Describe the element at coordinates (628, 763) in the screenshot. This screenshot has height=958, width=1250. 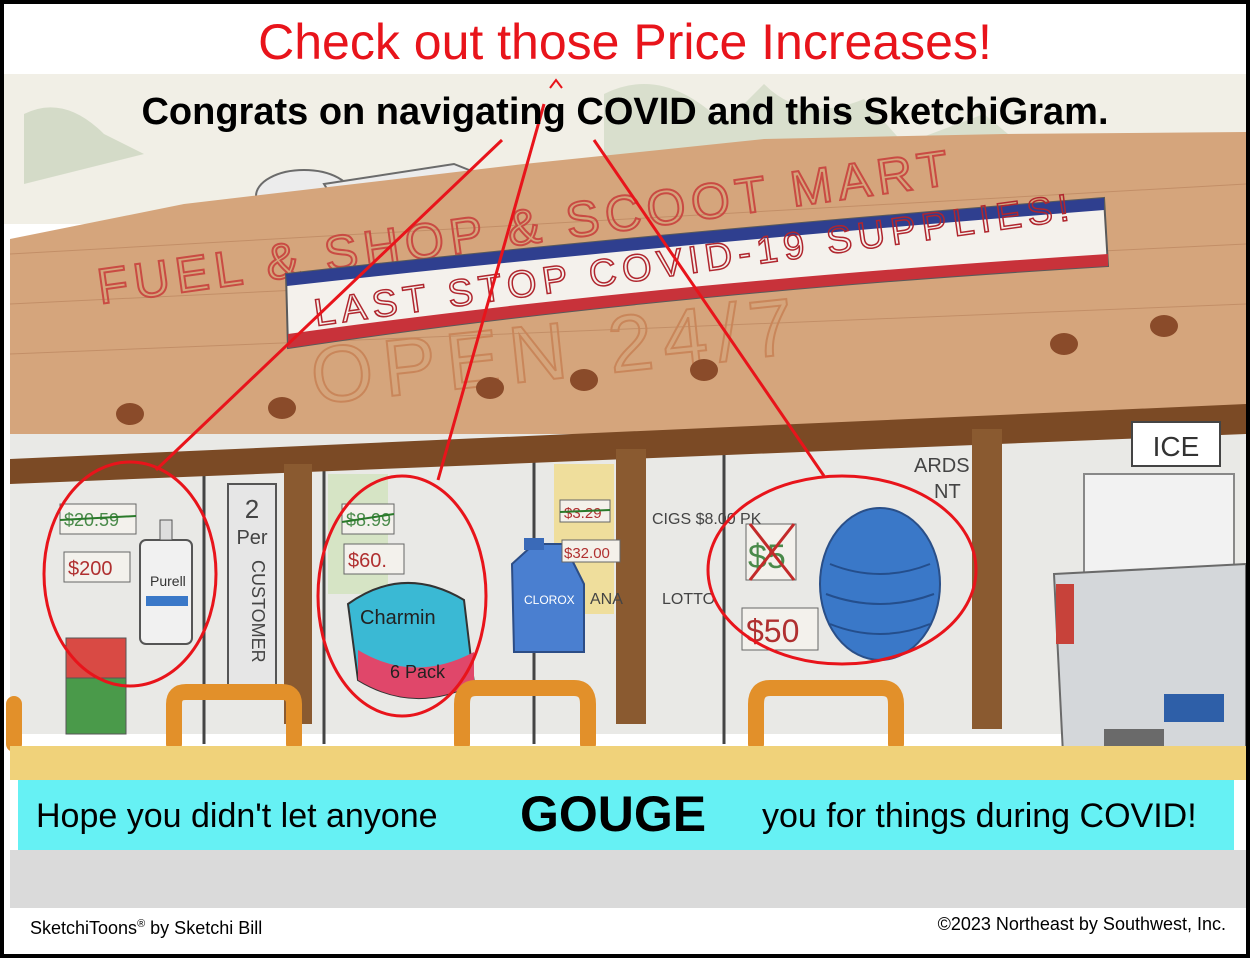
I see `sidewalk` at that location.